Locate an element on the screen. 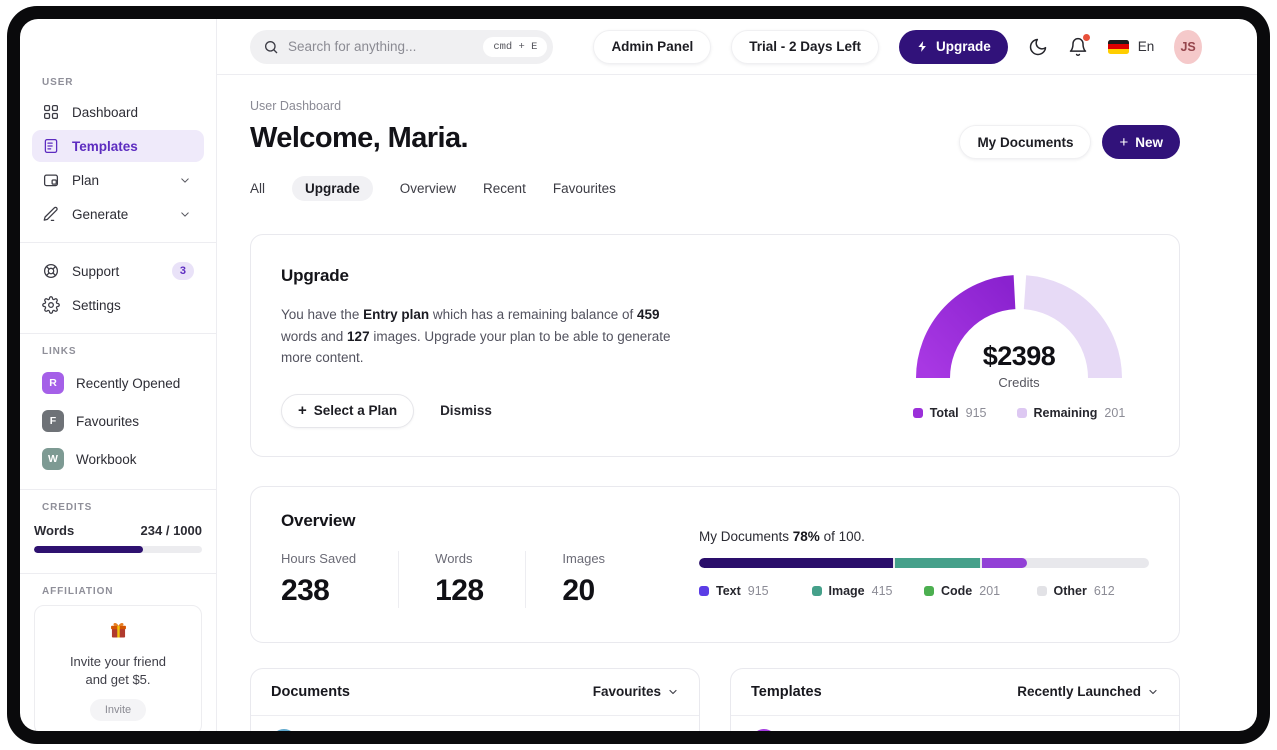  link-initial-badge: R is located at coordinates (53, 383).